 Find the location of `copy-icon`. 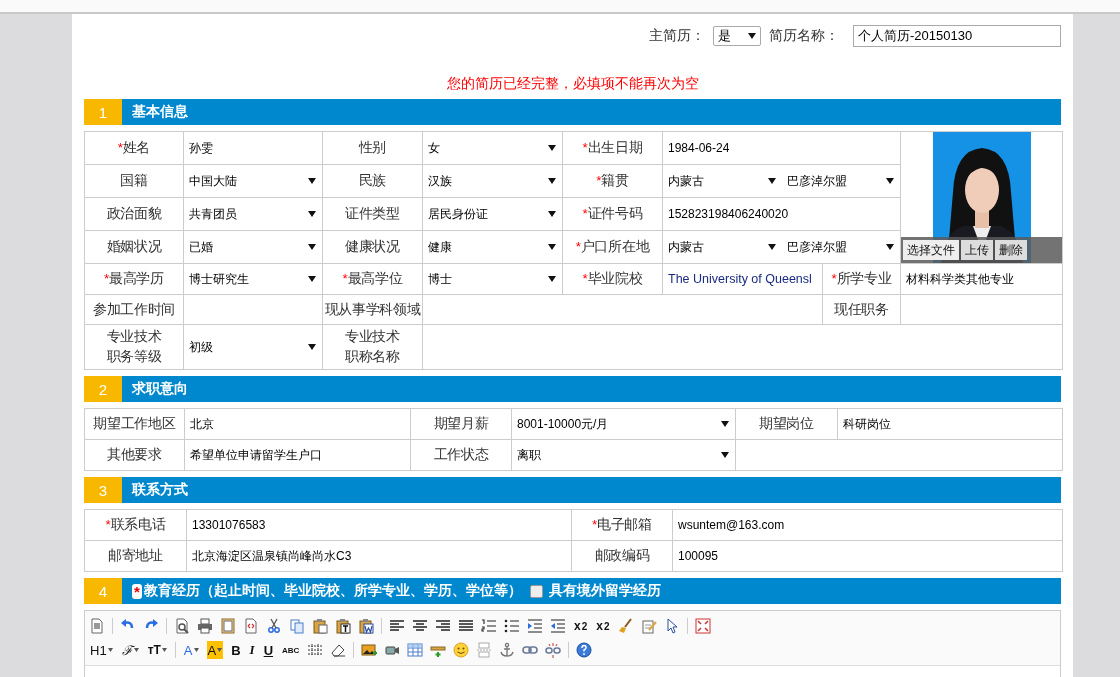

copy-icon is located at coordinates (297, 626).